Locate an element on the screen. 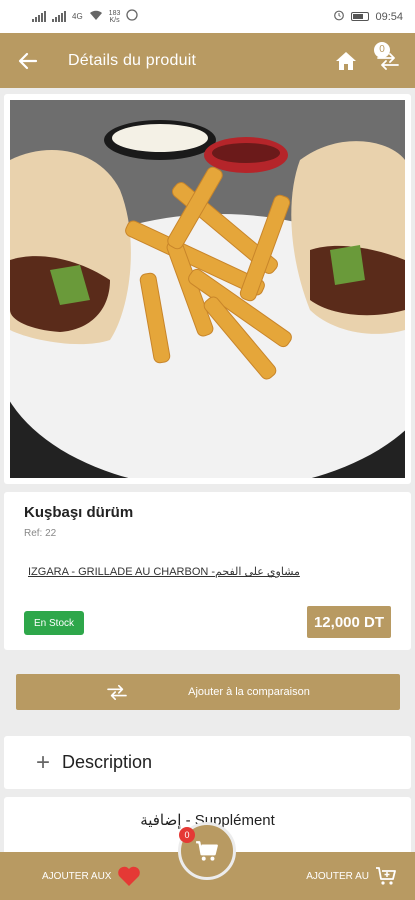  network-speed: 183 K/s is located at coordinates (114, 16).